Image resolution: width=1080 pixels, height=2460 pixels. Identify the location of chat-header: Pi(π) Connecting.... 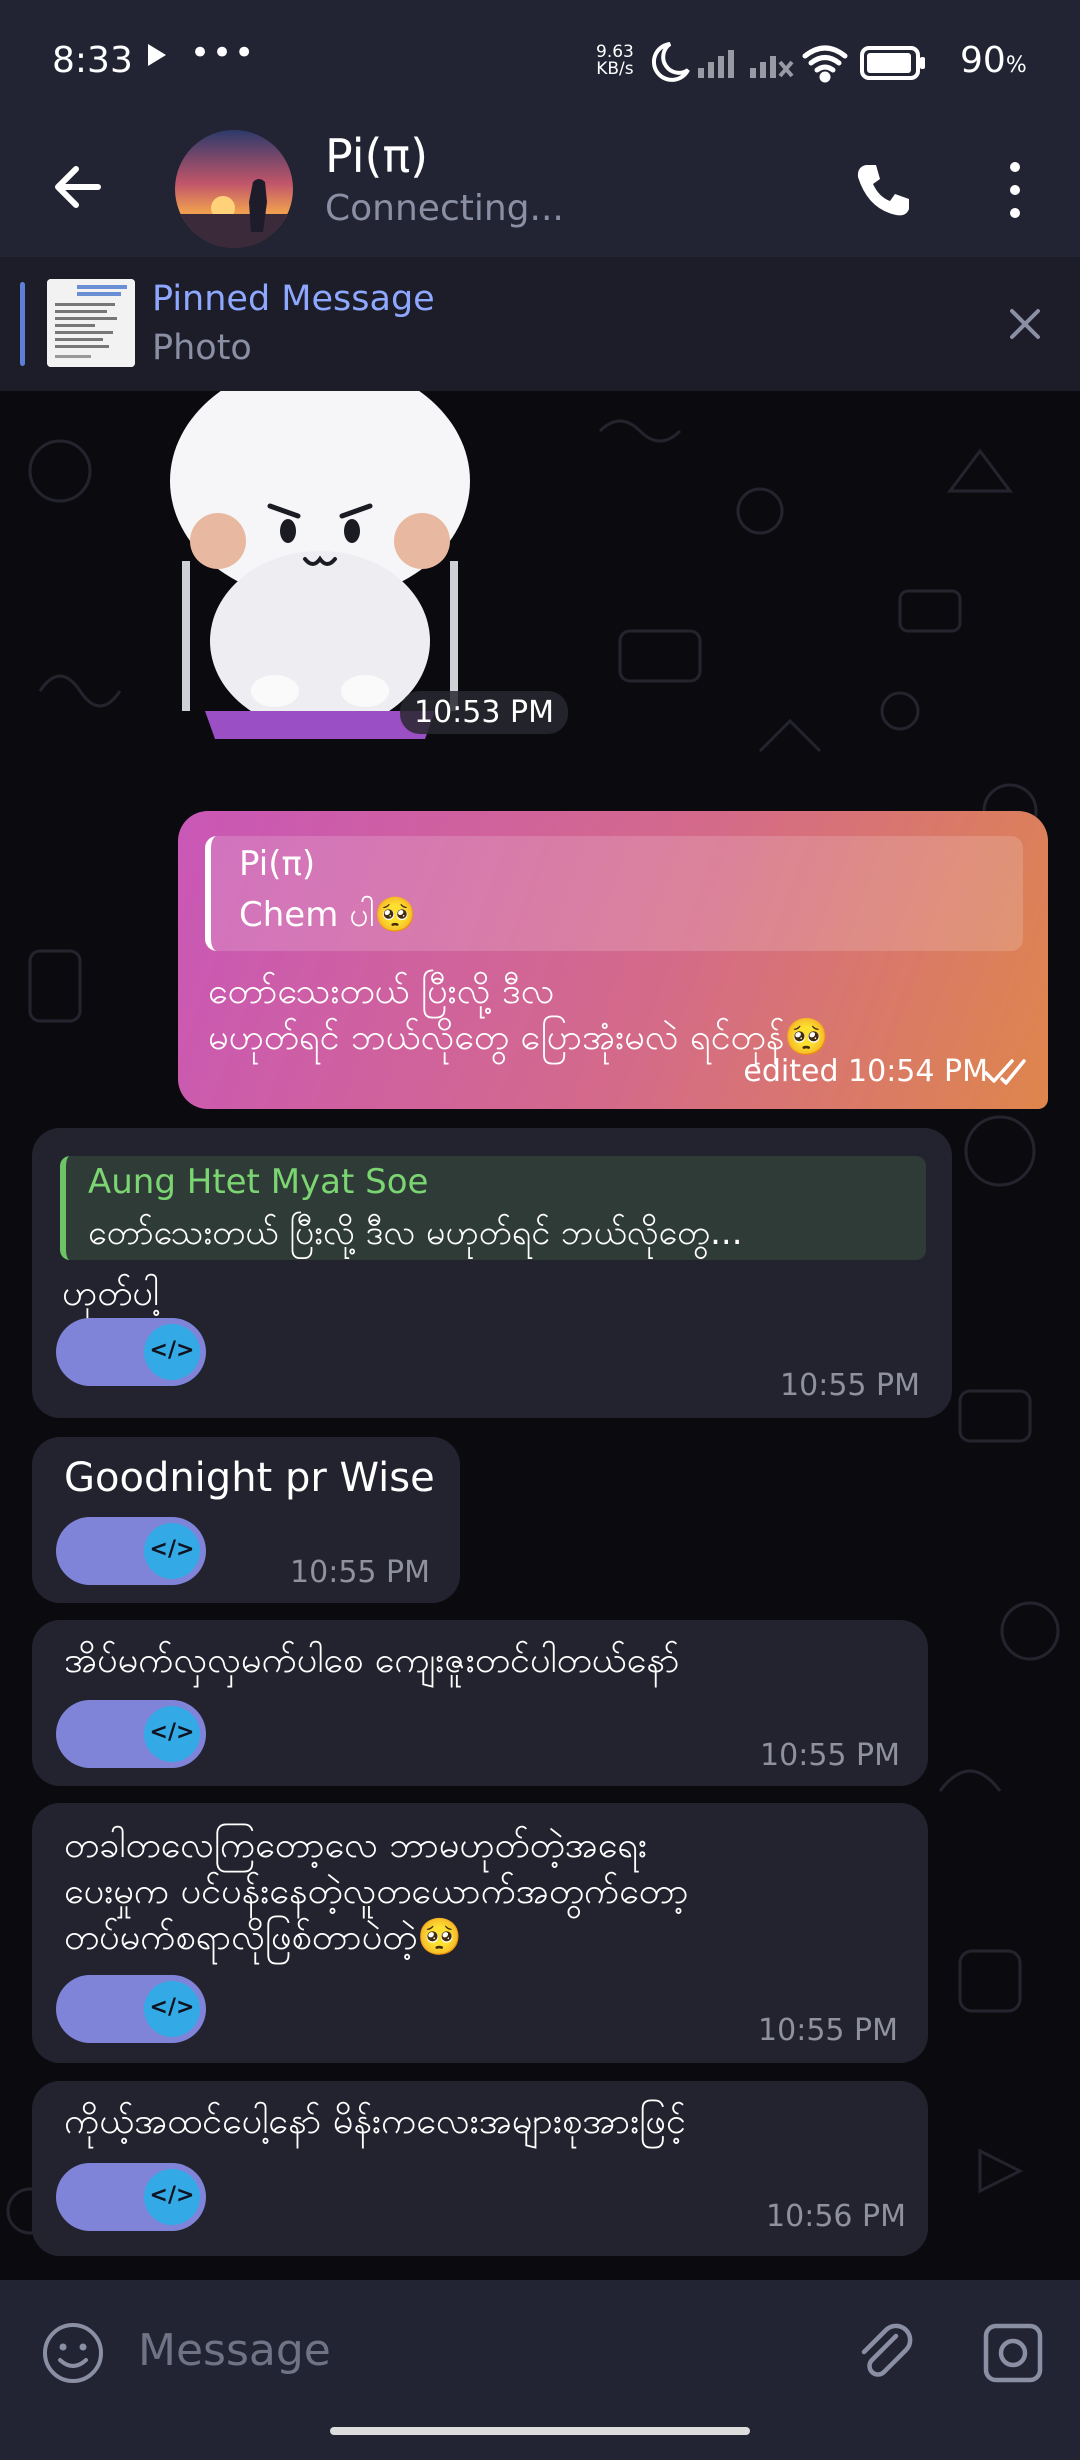
(540, 191).